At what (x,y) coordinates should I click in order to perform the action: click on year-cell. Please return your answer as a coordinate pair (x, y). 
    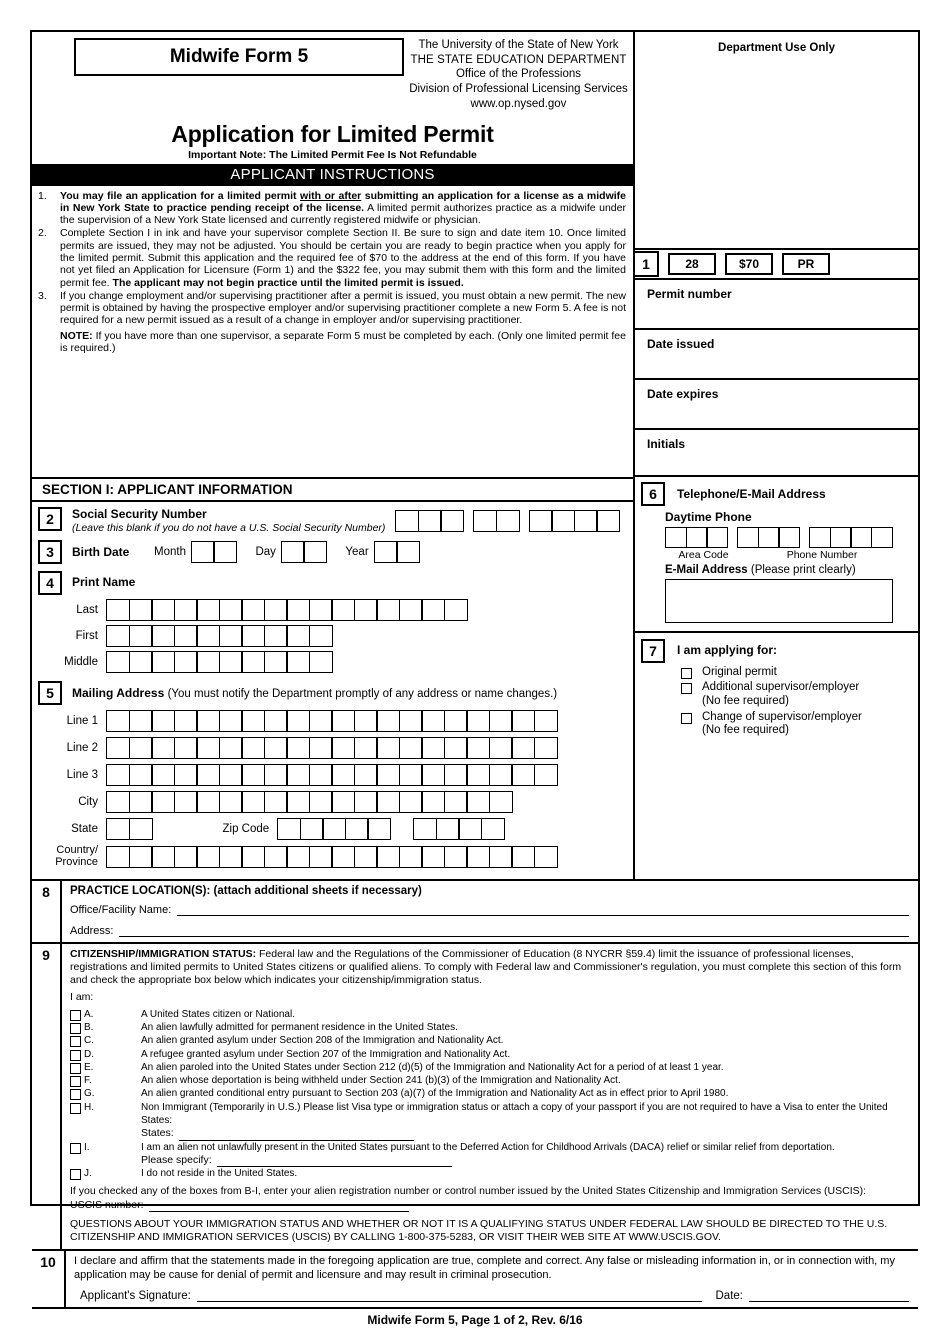
    Looking at the image, I should click on (385, 552).